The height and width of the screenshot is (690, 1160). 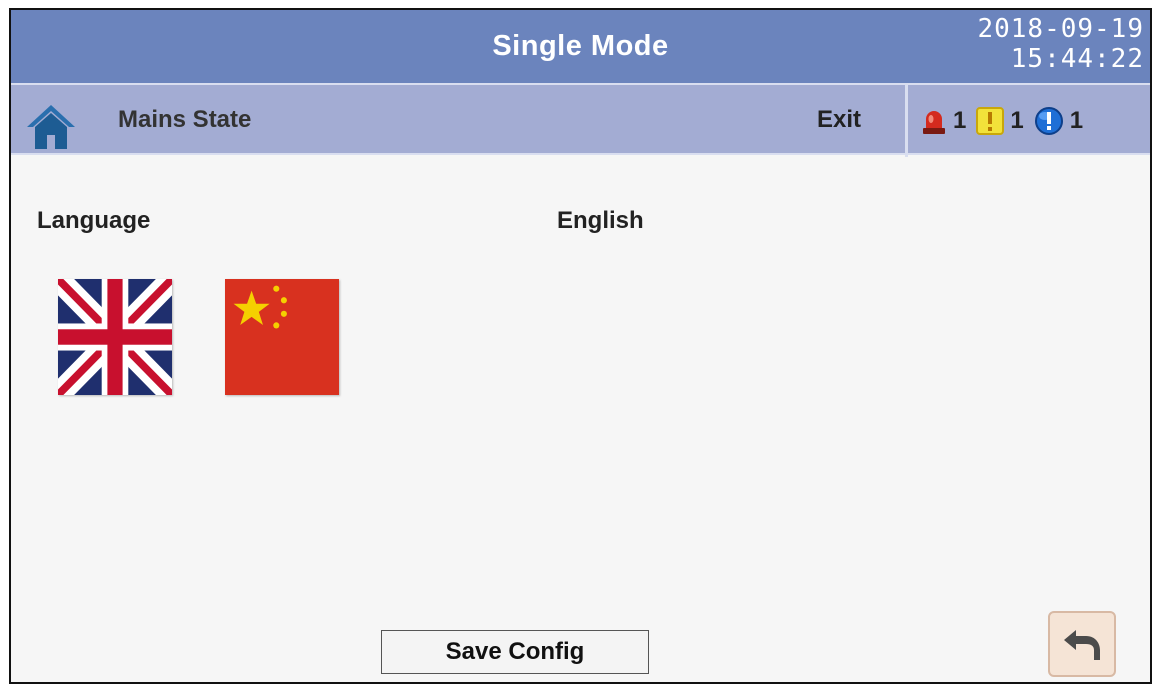 What do you see at coordinates (1076, 120) in the screenshot?
I see `alarm-info-count: 1` at bounding box center [1076, 120].